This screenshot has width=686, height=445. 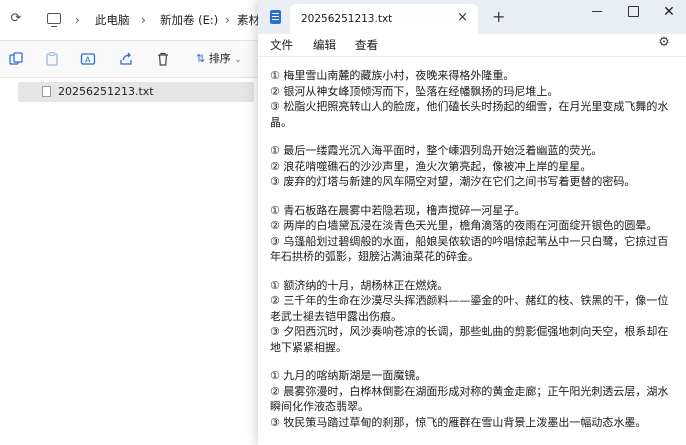 I want to click on text-line: ① 青石板路在晨雾中若隐若现，橹声搅碎一河星子。, so click(x=398, y=210).